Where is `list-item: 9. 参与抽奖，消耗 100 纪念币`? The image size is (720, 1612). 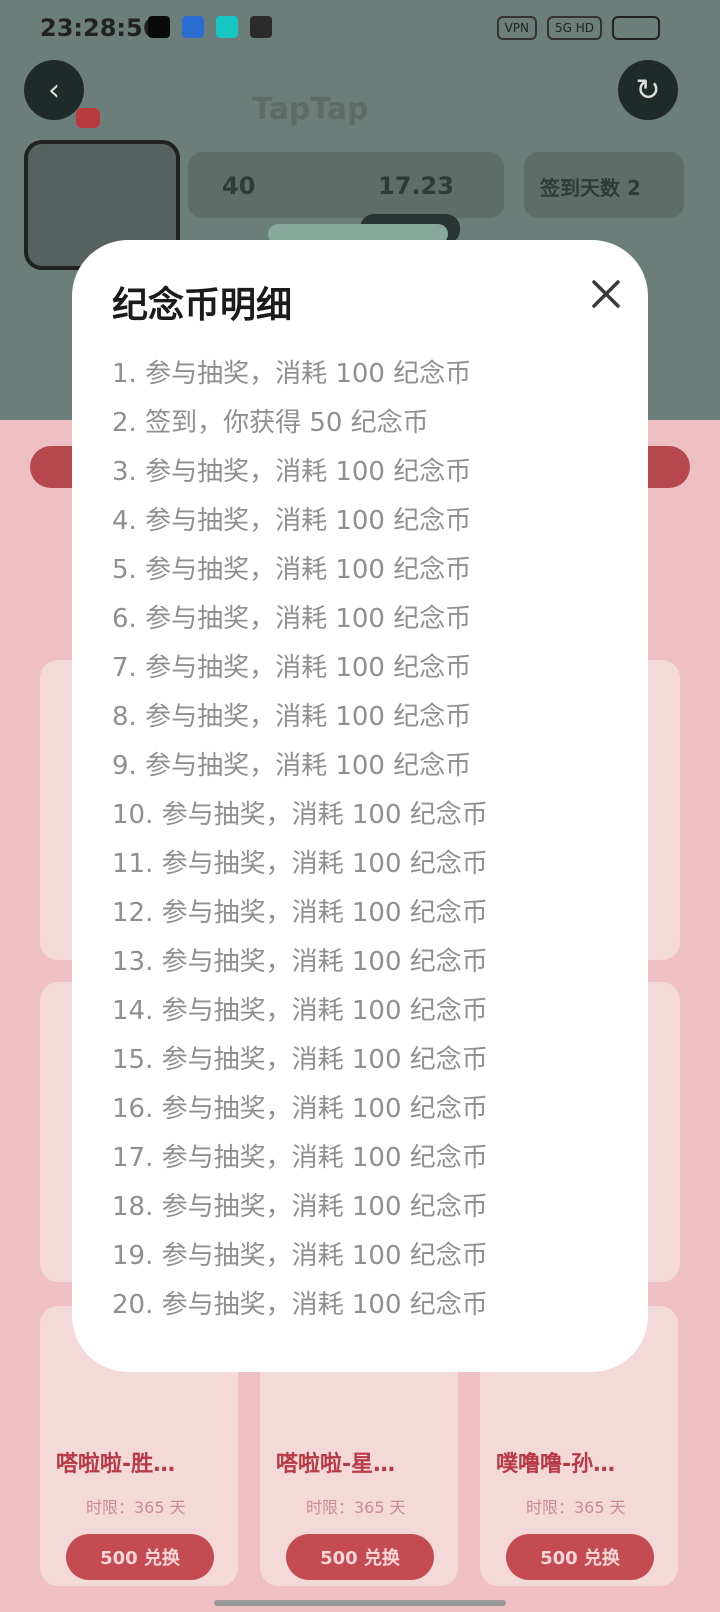
list-item: 9. 参与抽奖，消耗 100 纪念币 is located at coordinates (292, 766).